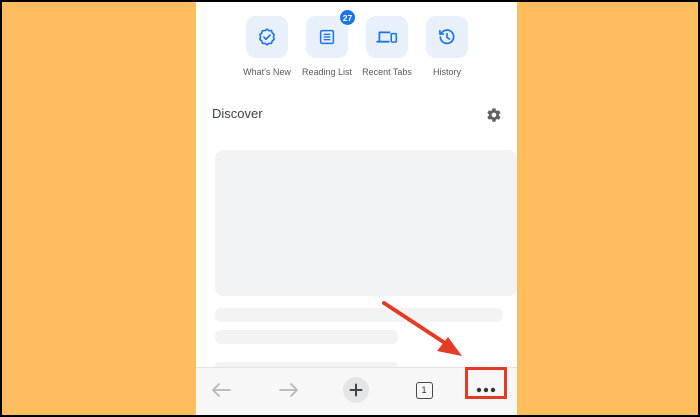 This screenshot has width=700, height=417. I want to click on badge-check-icon, so click(267, 37).